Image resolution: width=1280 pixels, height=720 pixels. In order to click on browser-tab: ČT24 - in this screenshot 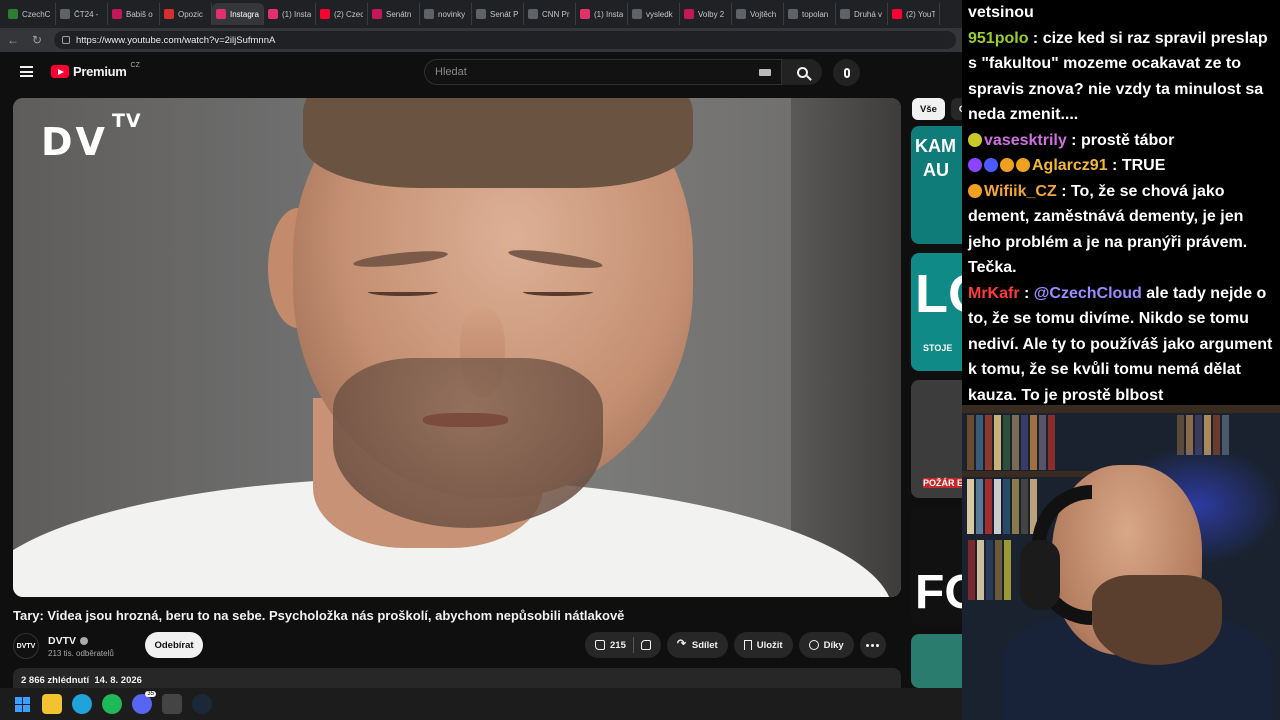, I will do `click(82, 14)`.